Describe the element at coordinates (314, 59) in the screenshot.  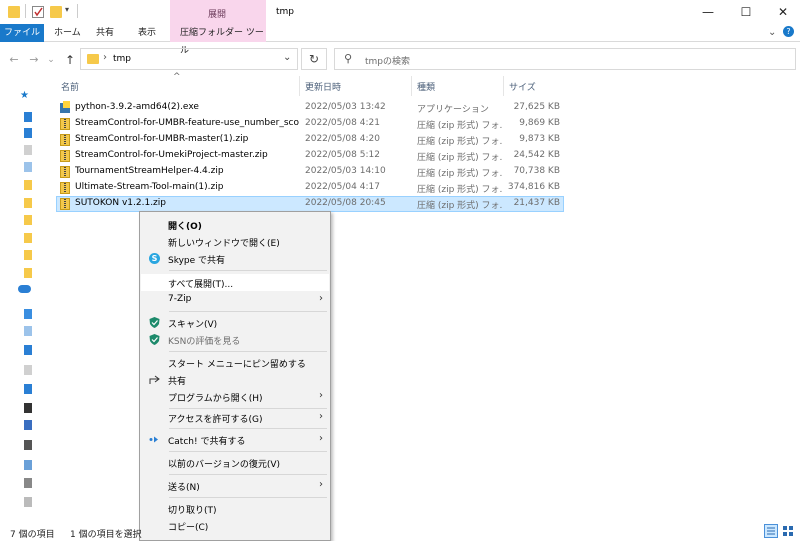
I see `refresh-button: ↻` at that location.